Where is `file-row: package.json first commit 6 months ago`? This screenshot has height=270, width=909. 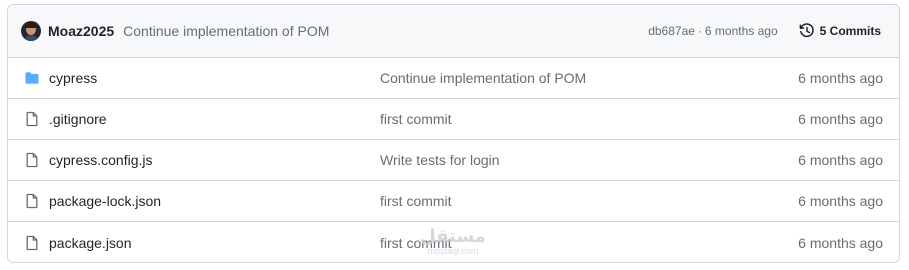 file-row: package.json first commit 6 months ago is located at coordinates (453, 242).